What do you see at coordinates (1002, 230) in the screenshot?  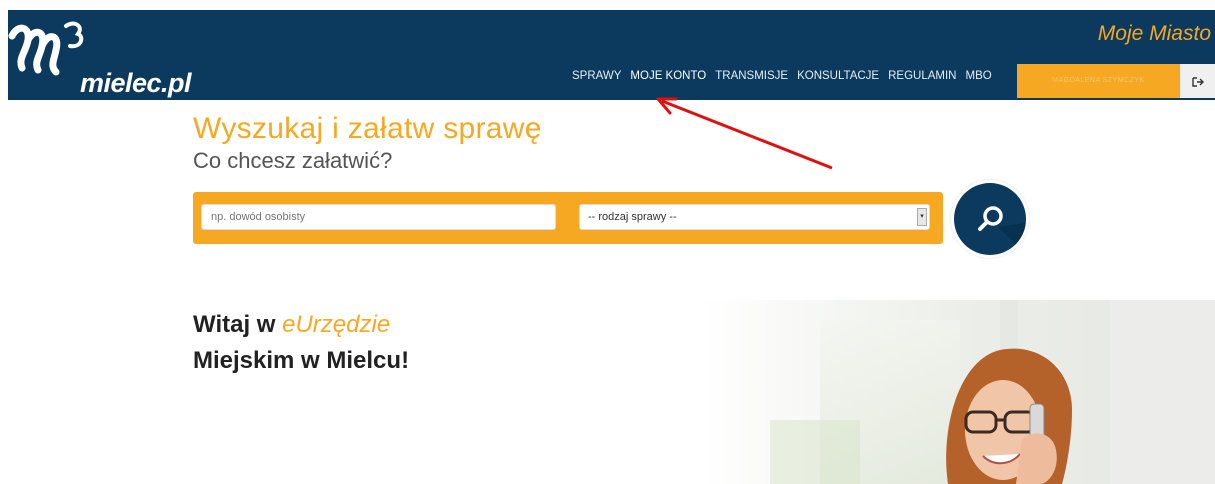 I see `search-icon` at bounding box center [1002, 230].